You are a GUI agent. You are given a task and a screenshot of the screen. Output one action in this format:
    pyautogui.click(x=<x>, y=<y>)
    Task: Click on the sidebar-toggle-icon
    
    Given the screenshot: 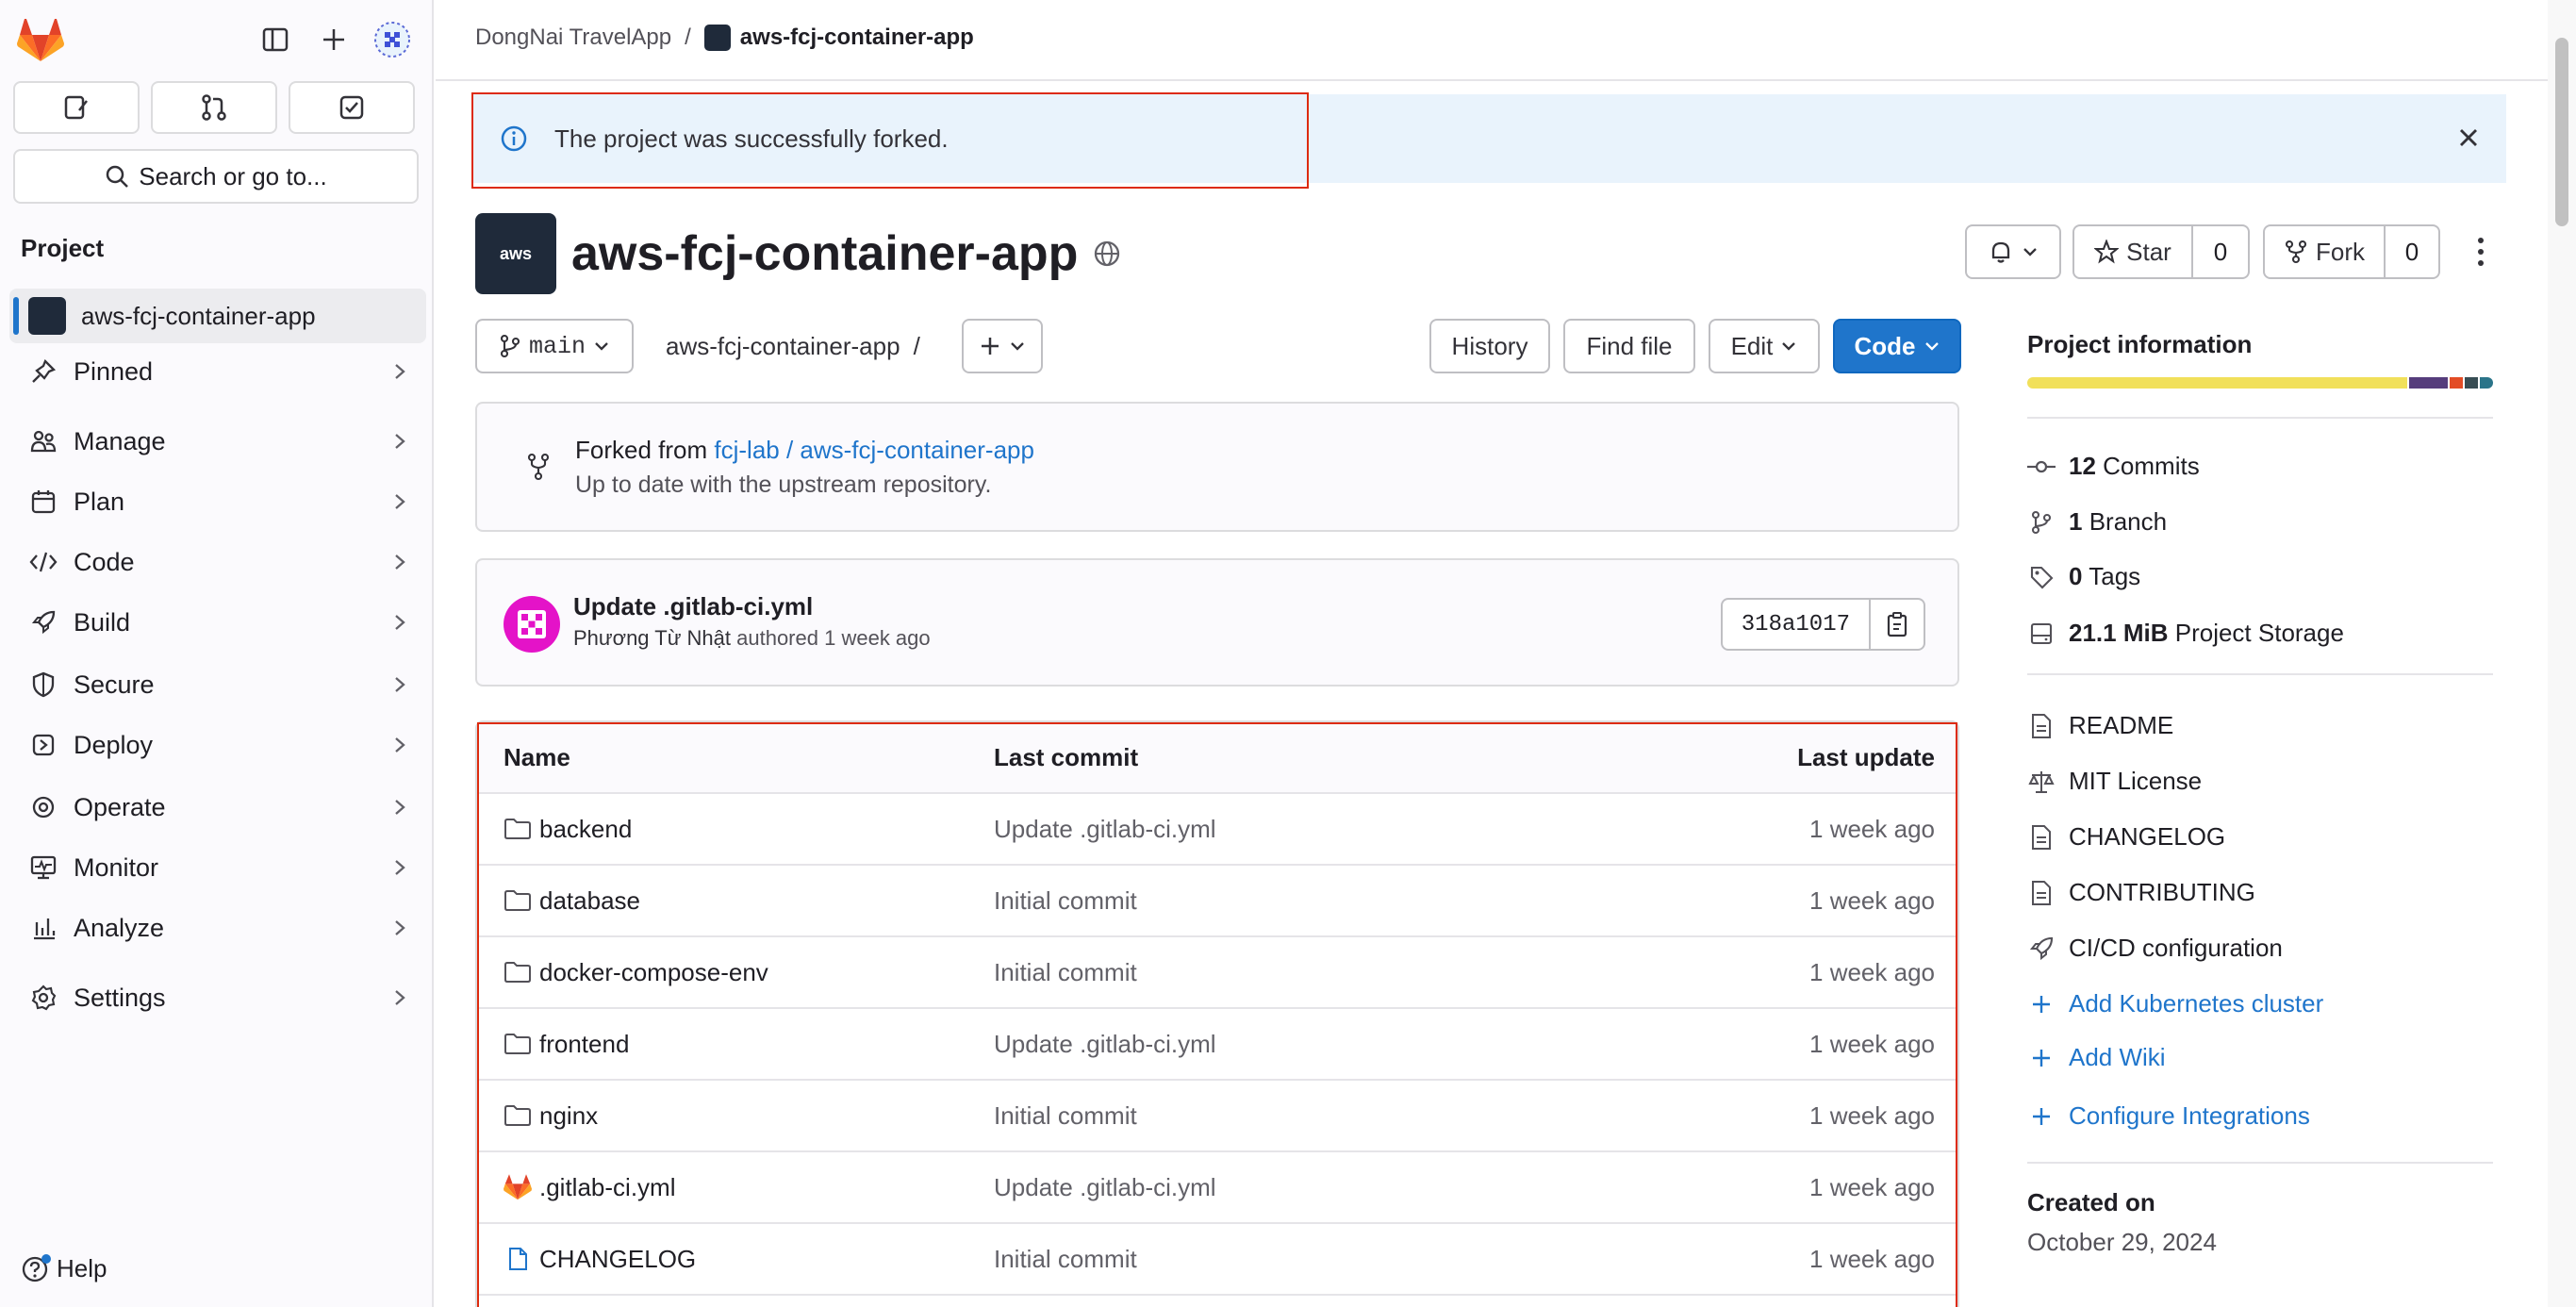 What is the action you would take?
    pyautogui.click(x=275, y=39)
    